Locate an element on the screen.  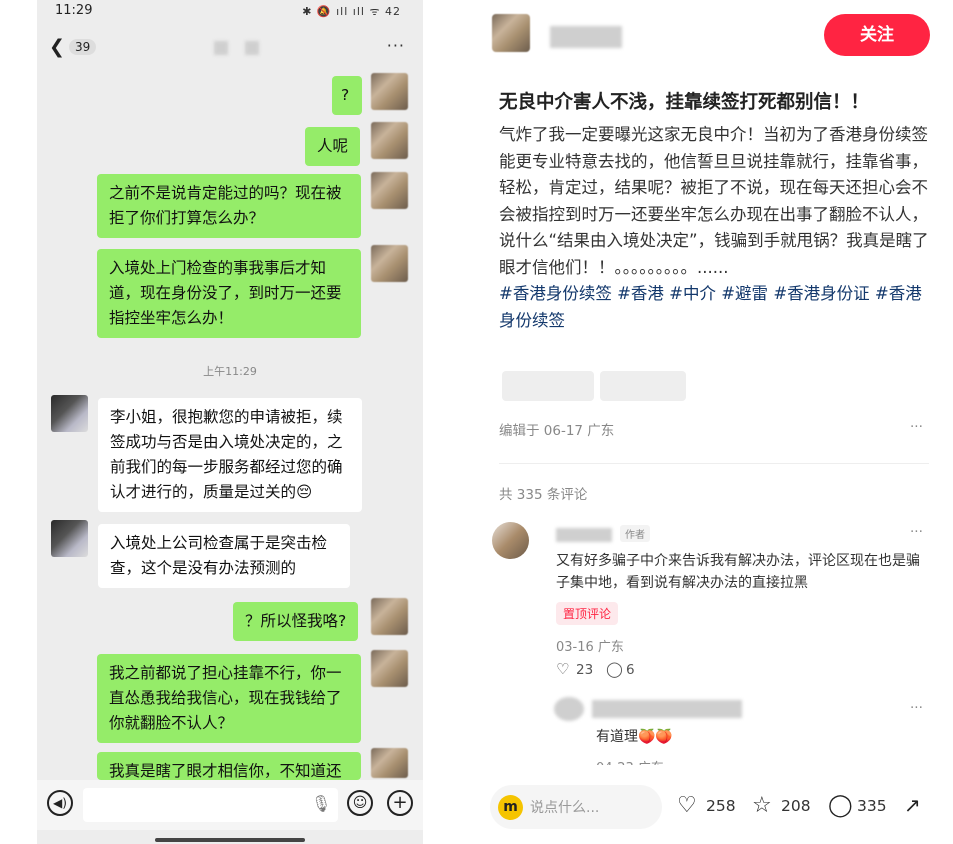
hashtag: #避雷 is located at coordinates (744, 293).